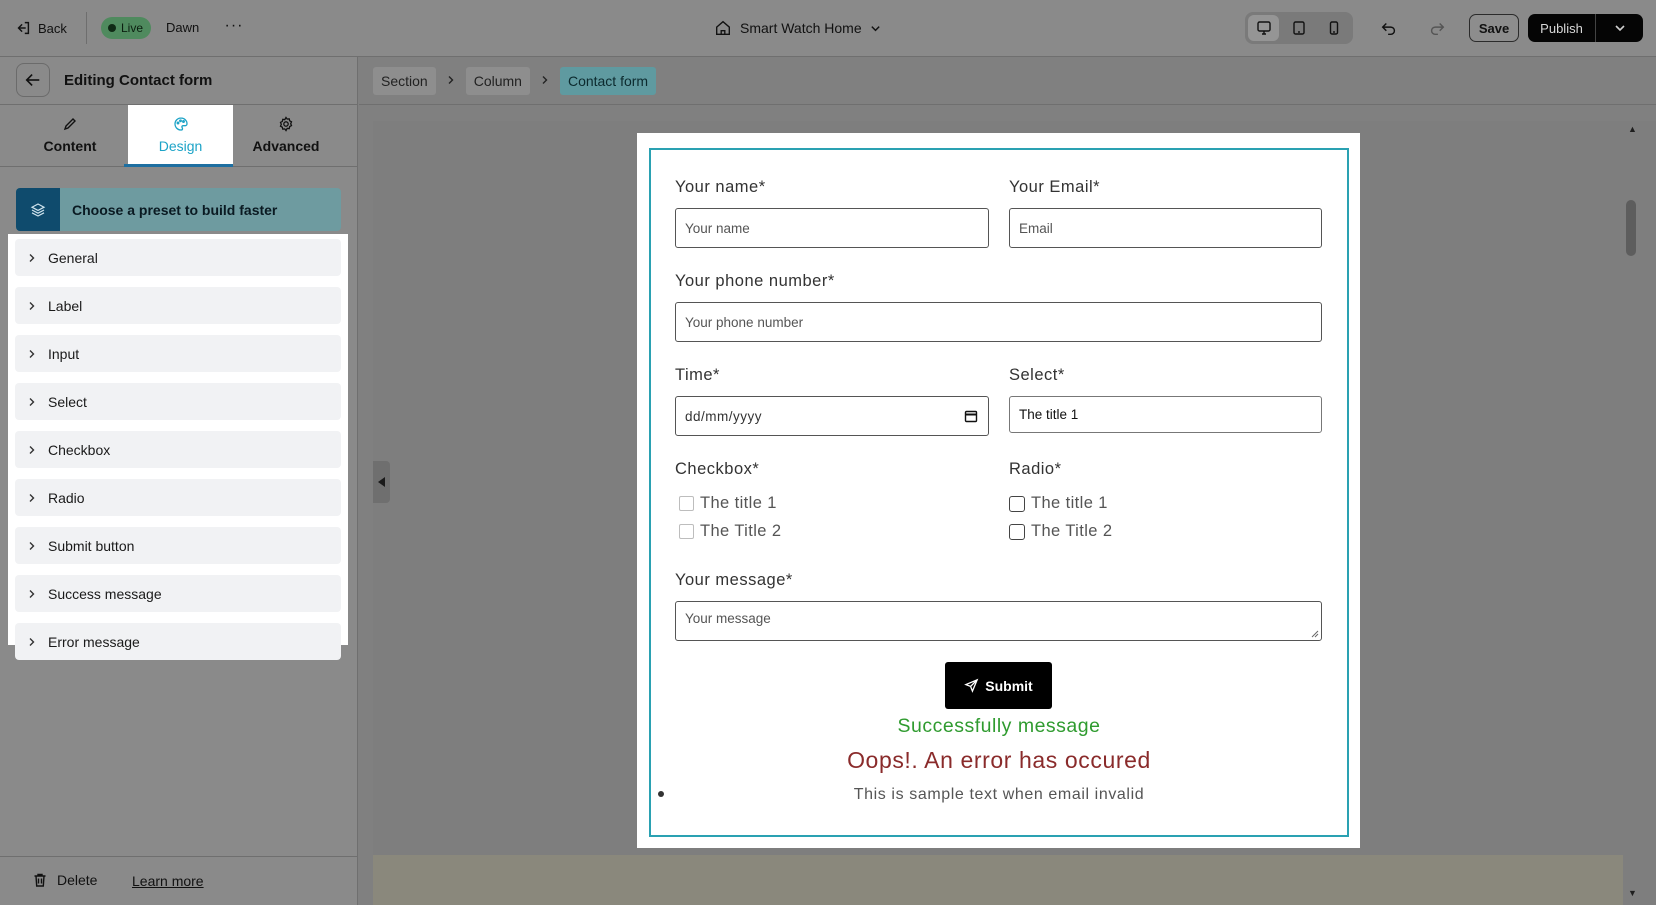 The height and width of the screenshot is (905, 1656). What do you see at coordinates (112, 28) in the screenshot?
I see `live-dot-icon` at bounding box center [112, 28].